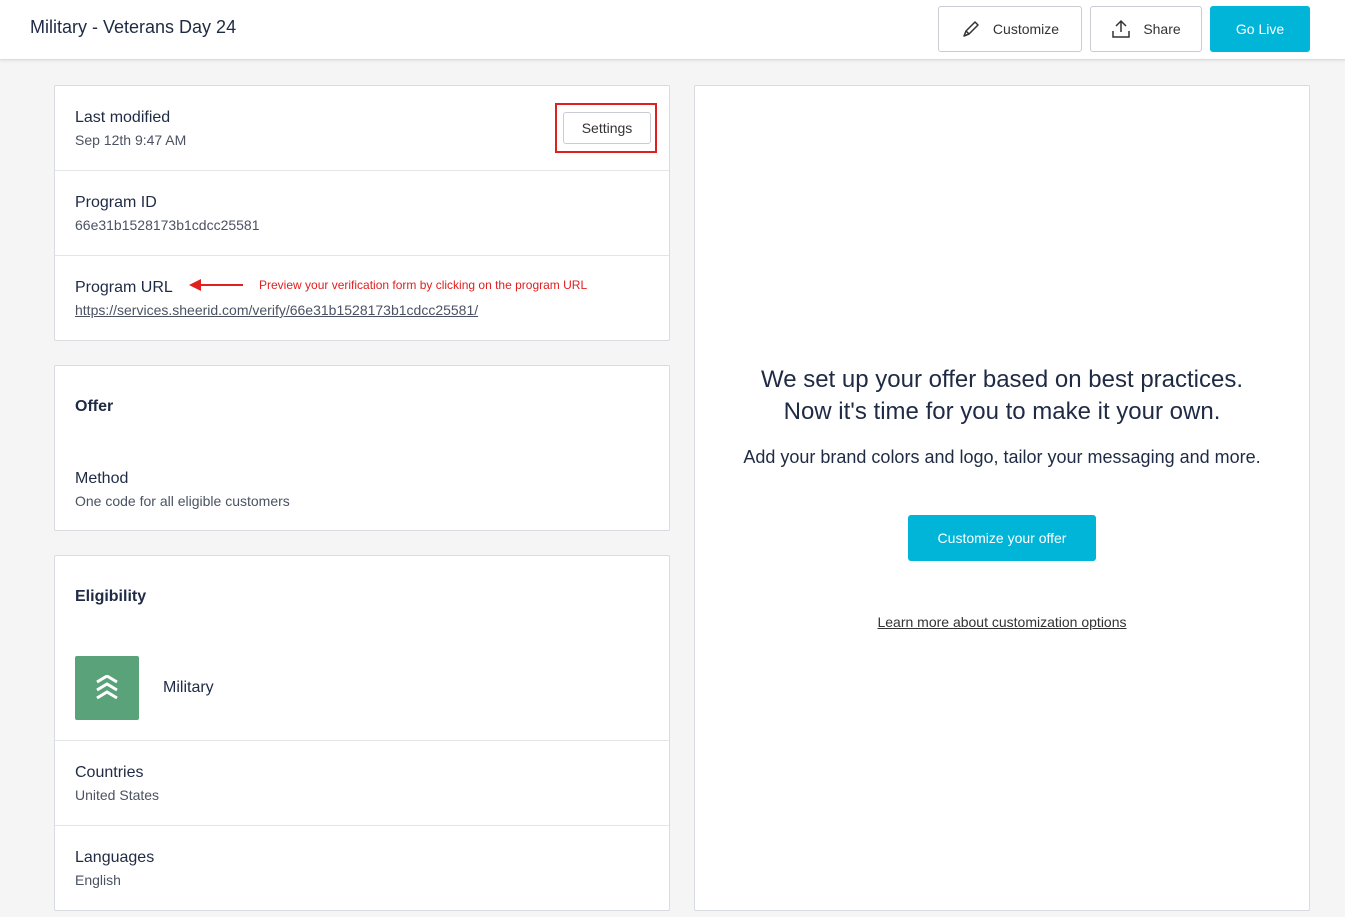 The width and height of the screenshot is (1345, 917). I want to click on program-id-value: 66e31b1528173b1cdcc25581, so click(167, 225).